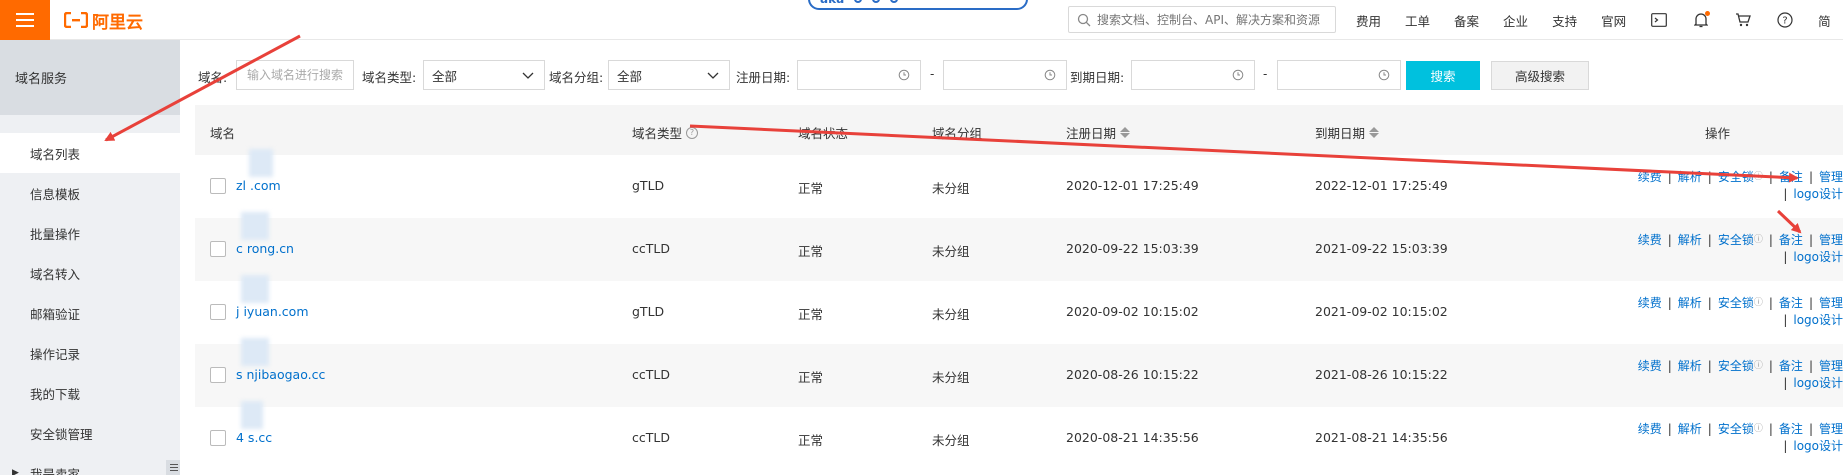 This screenshot has width=1843, height=475. I want to click on bell-icon, so click(1701, 20).